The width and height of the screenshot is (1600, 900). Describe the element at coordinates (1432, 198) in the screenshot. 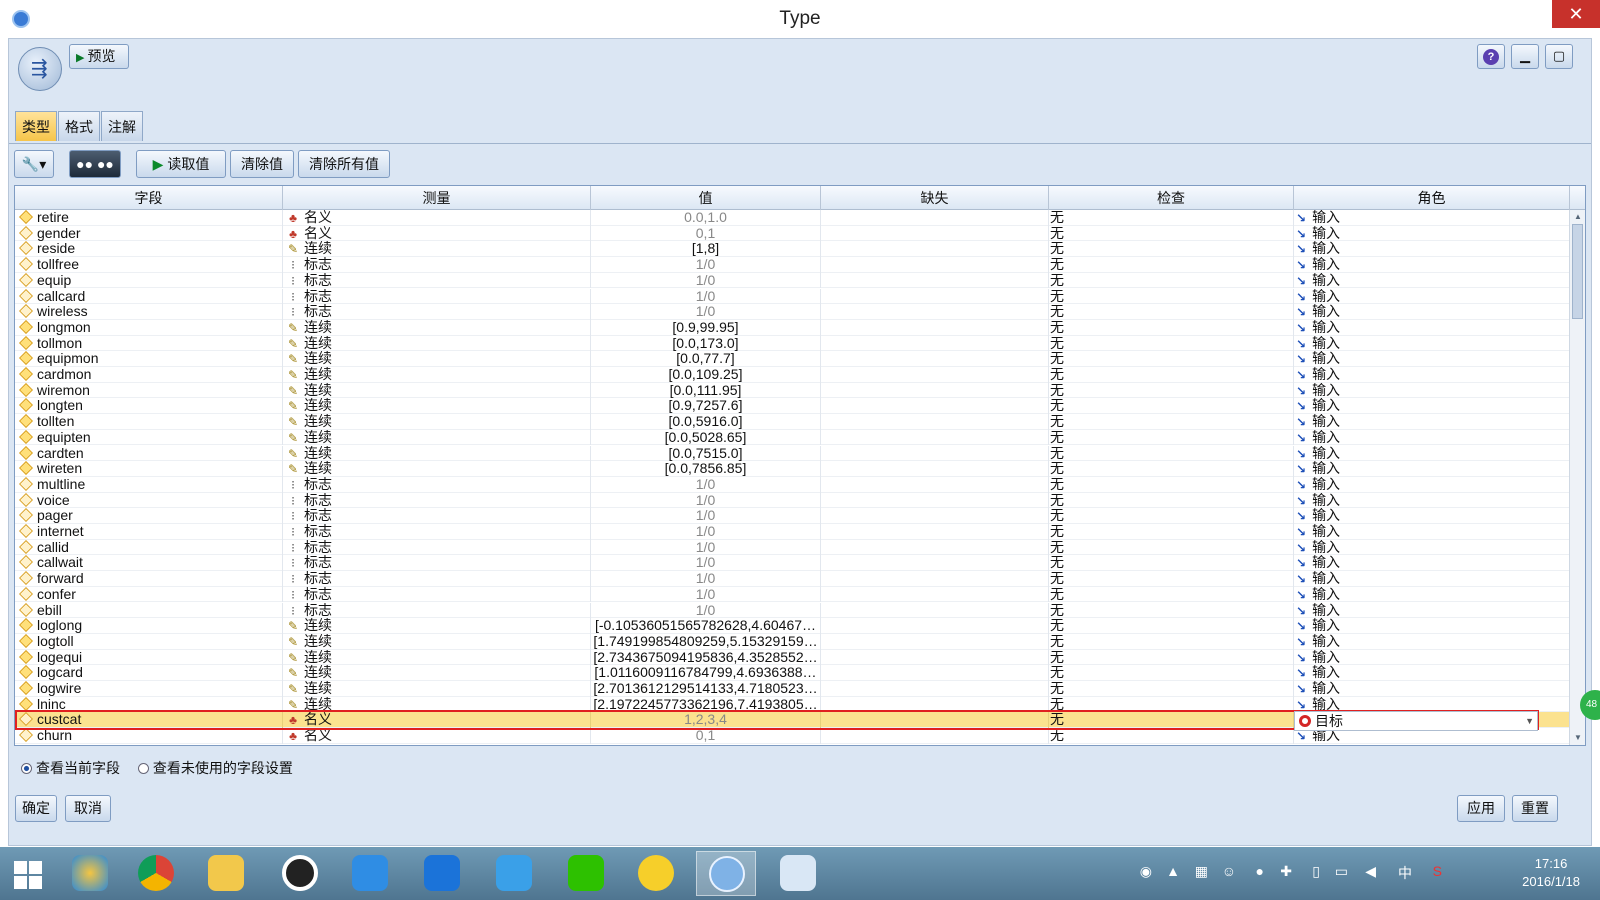

I see `column-header-role: 角色` at that location.